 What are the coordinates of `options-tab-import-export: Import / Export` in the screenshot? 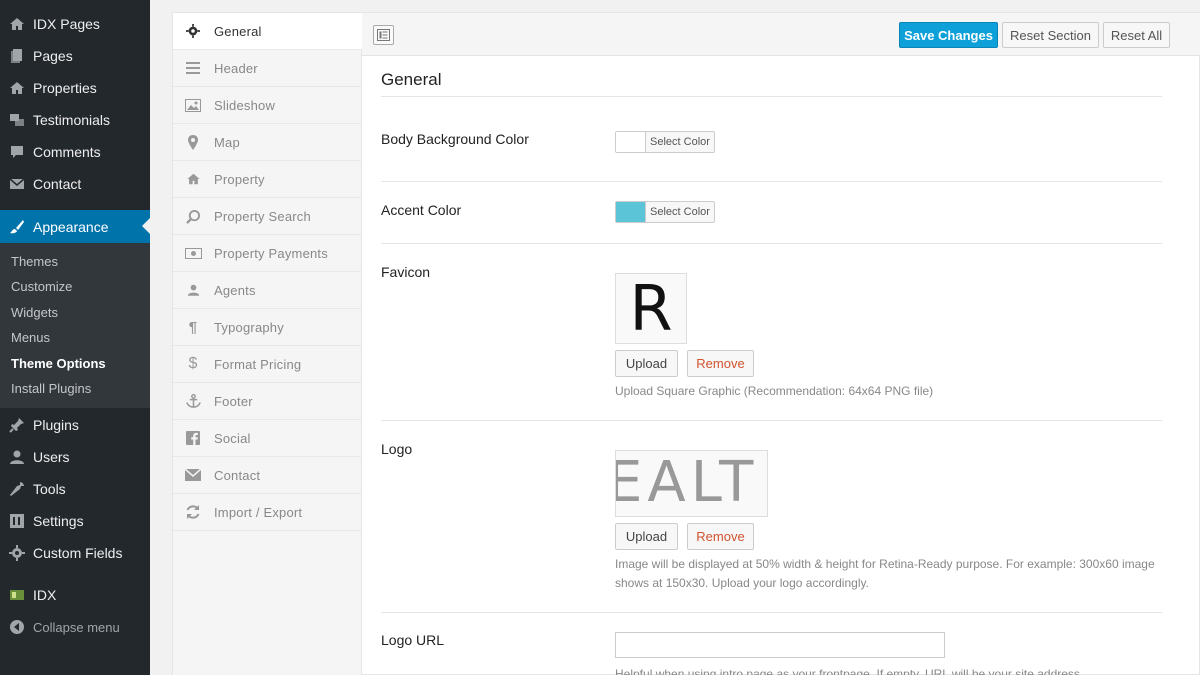 It's located at (267, 512).